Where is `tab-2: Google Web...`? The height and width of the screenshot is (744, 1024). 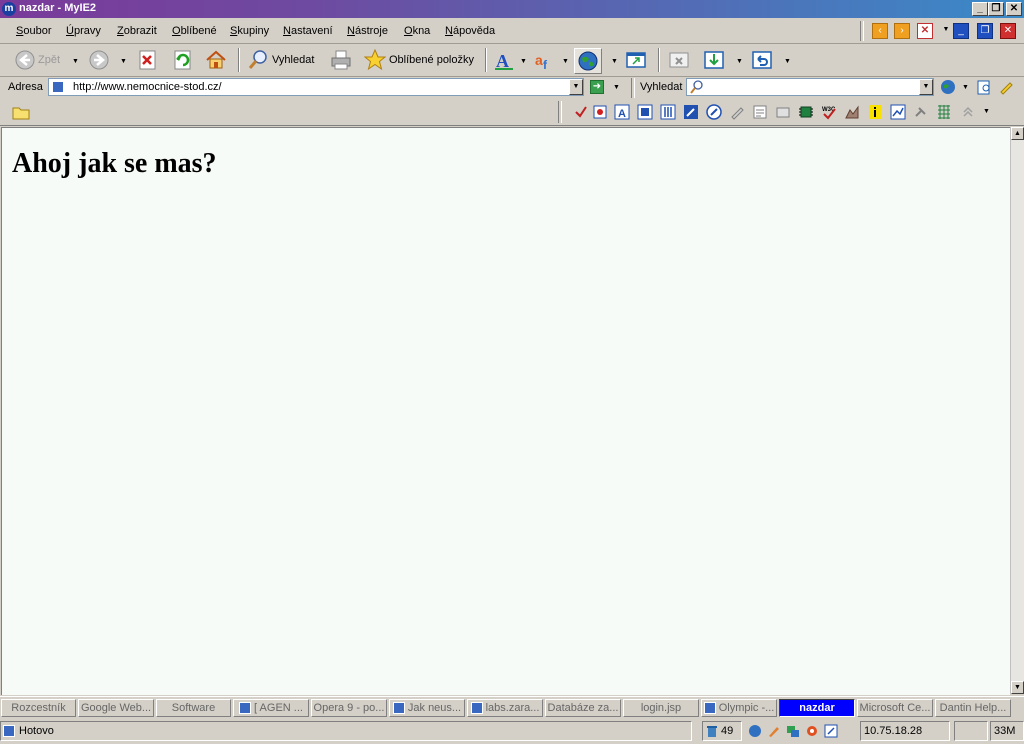 tab-2: Google Web... is located at coordinates (116, 708).